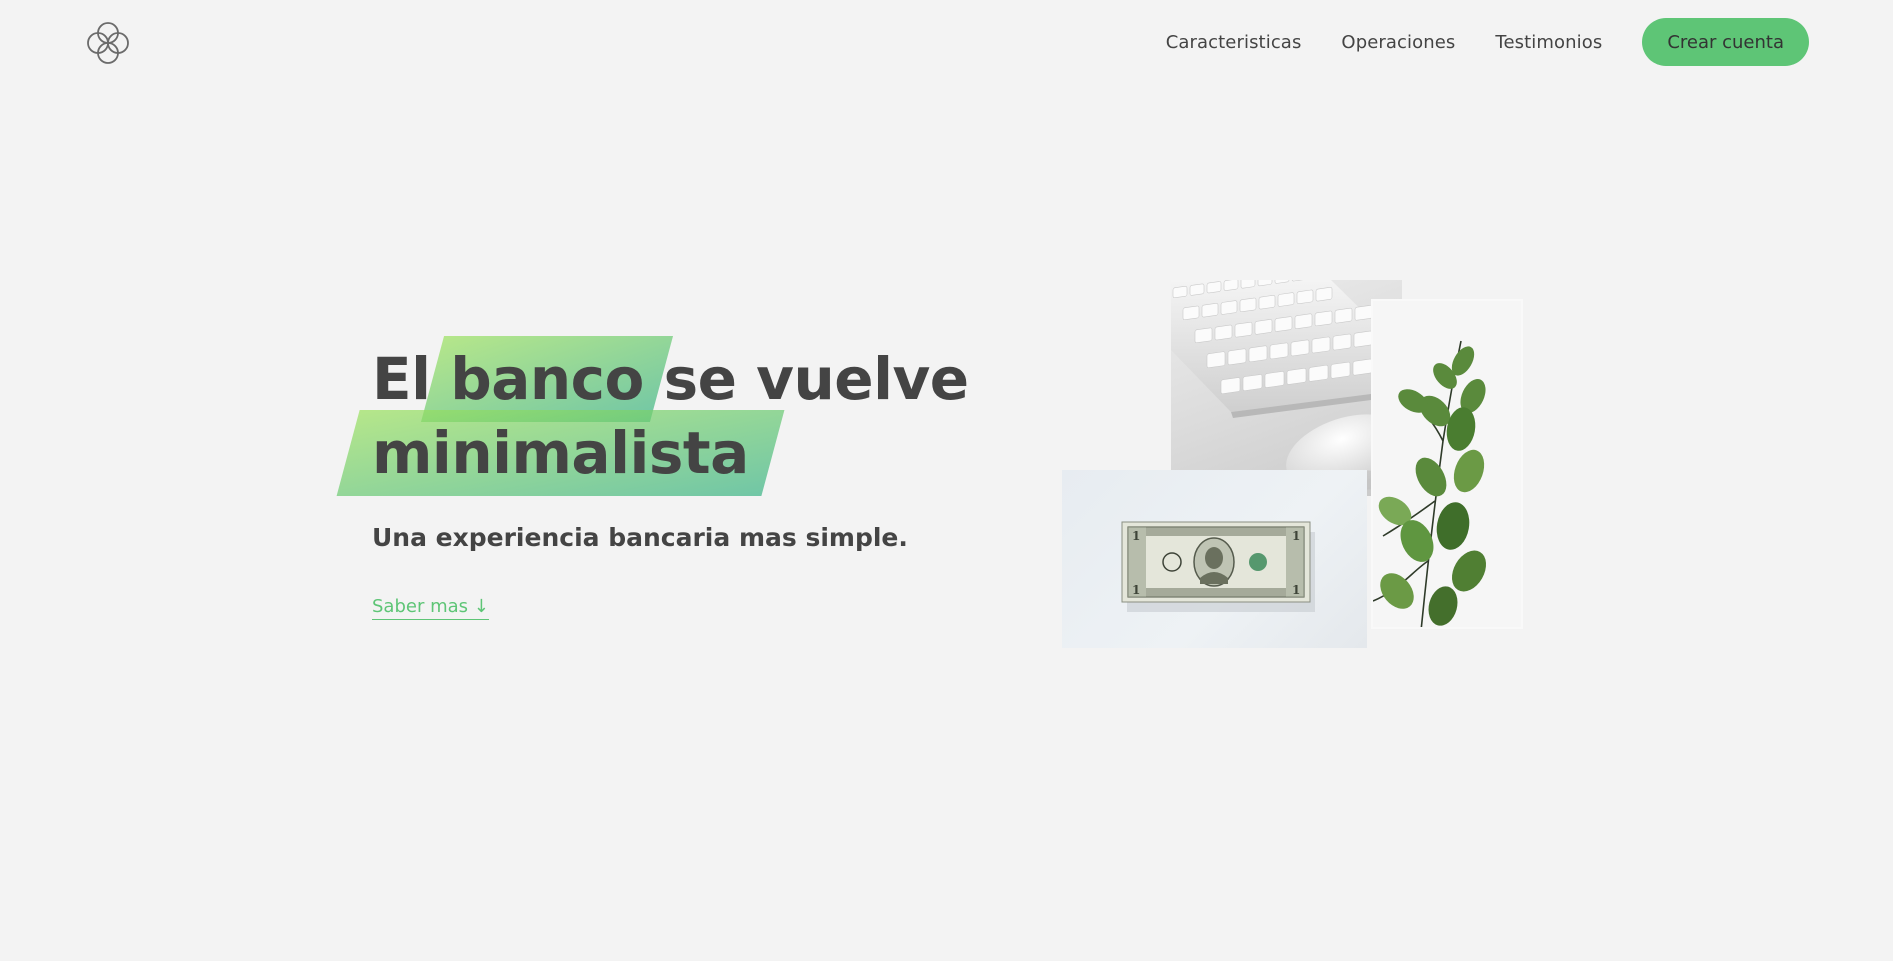  Describe the element at coordinates (1398, 42) in the screenshot. I see `nav-link-operaciones: Operaciones` at that location.